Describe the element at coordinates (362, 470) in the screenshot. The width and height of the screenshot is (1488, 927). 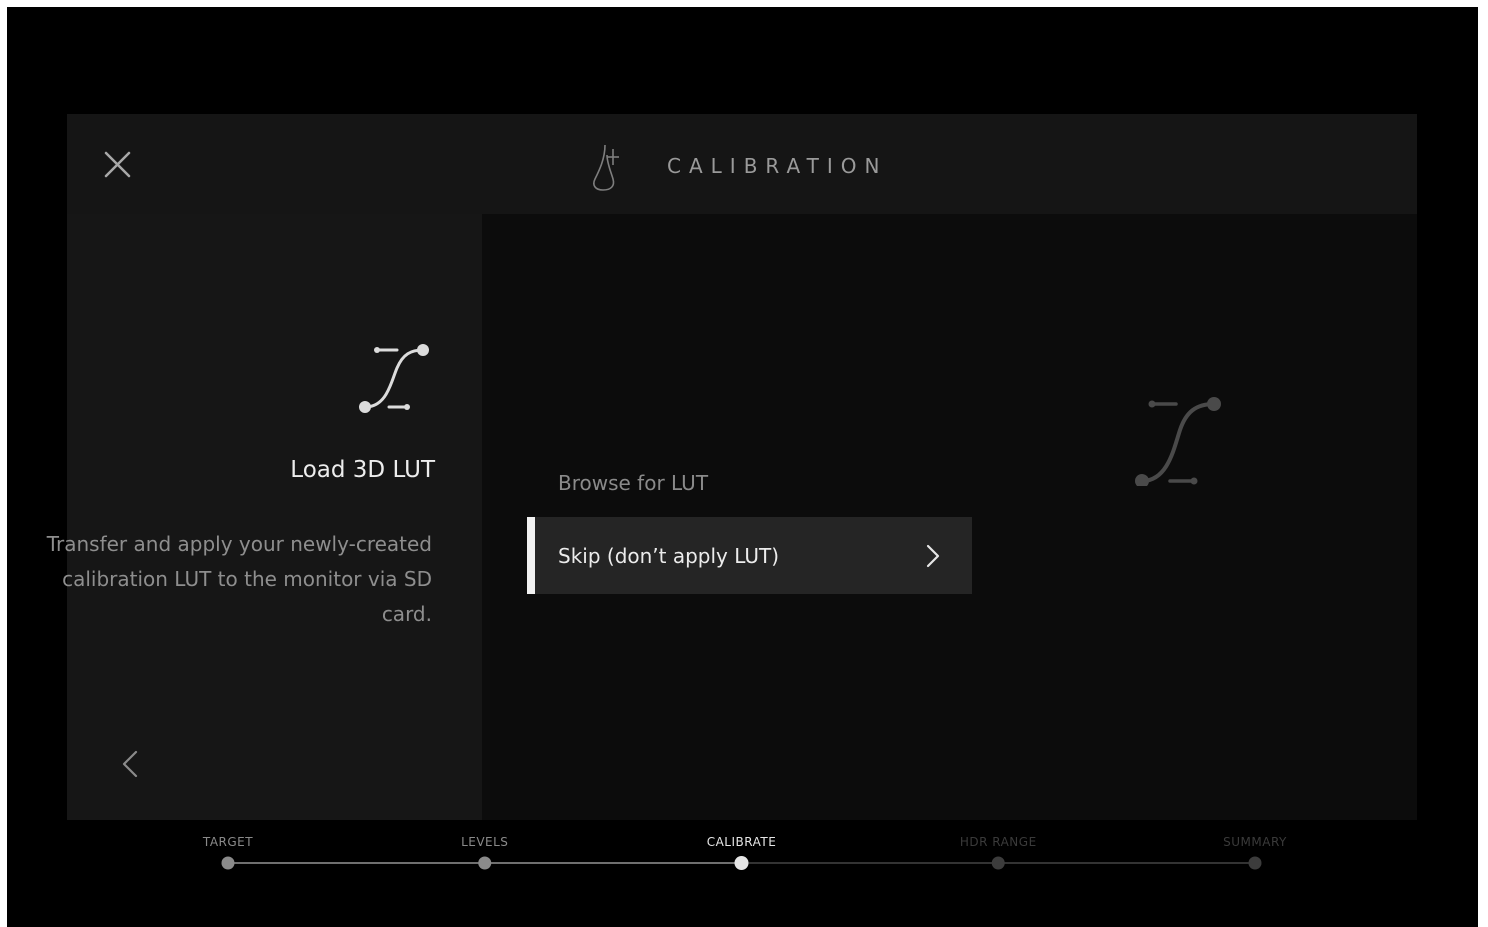
I see `step-title: Load 3D LUT` at that location.